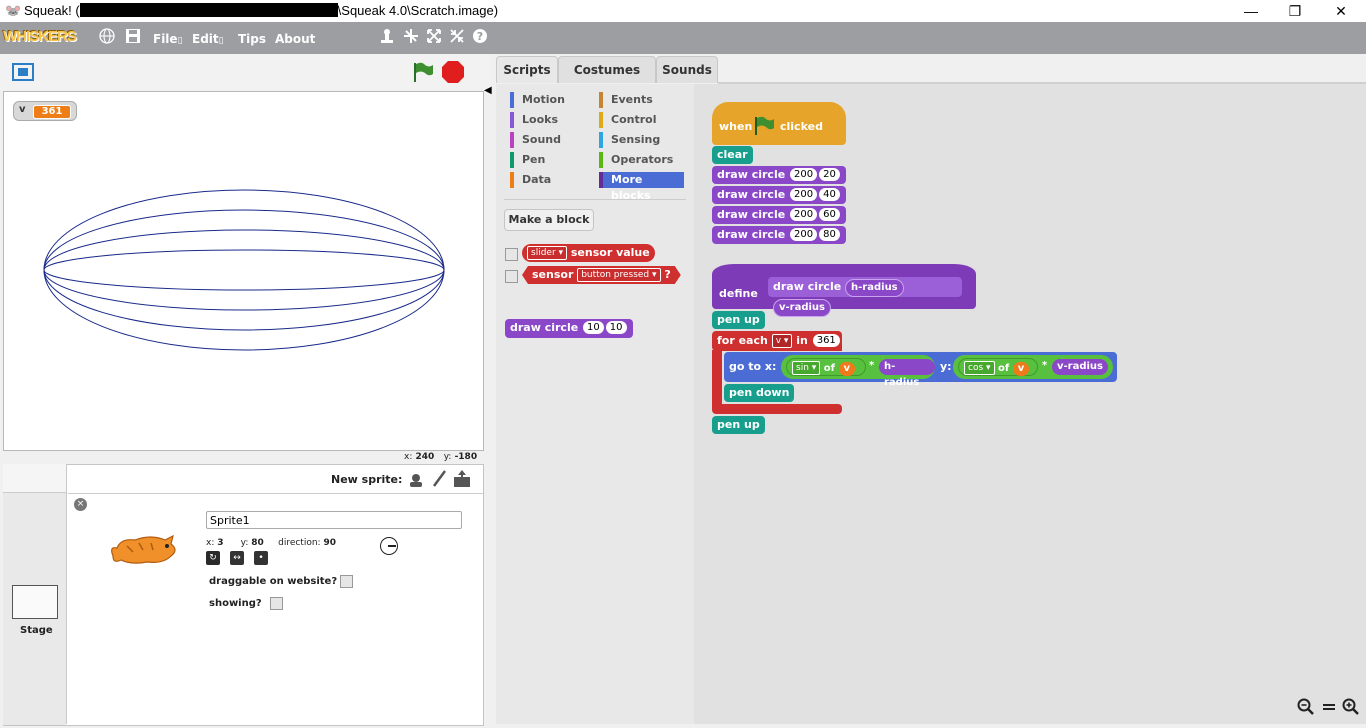  I want to click on v-reporter: v, so click(1021, 369).